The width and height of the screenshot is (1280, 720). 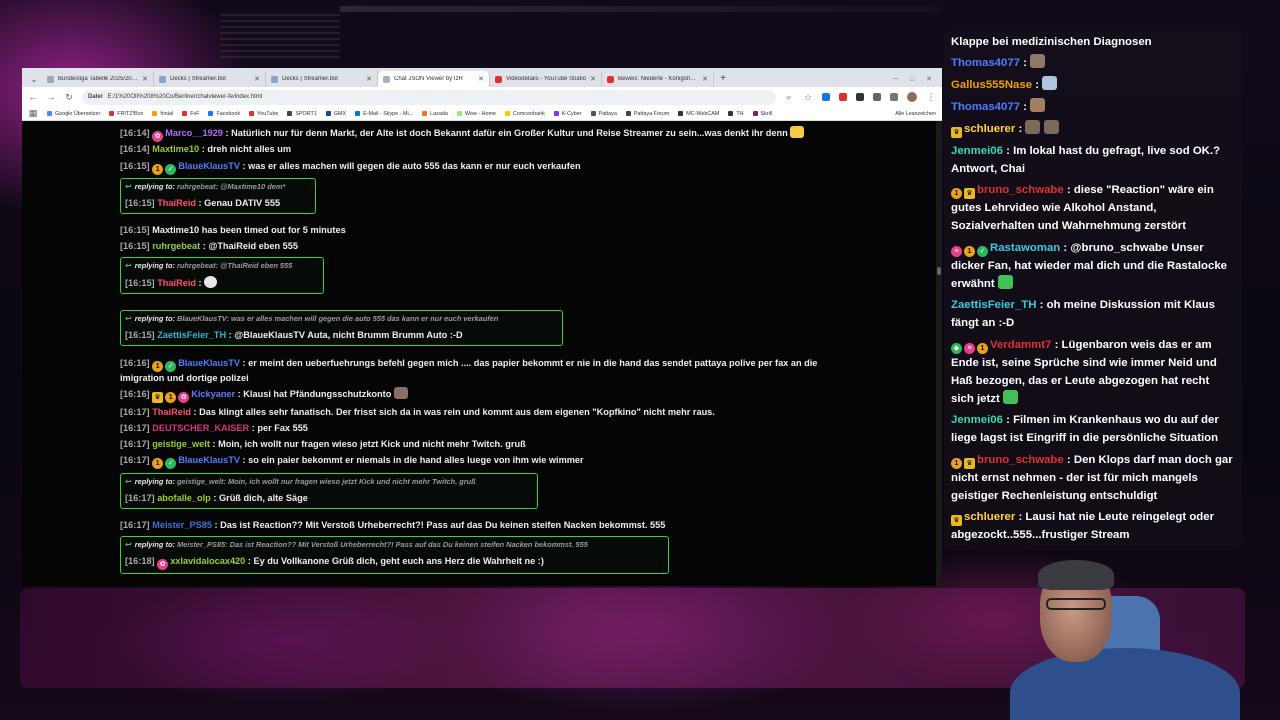 I want to click on bookmark-item: Lazada, so click(x=435, y=114).